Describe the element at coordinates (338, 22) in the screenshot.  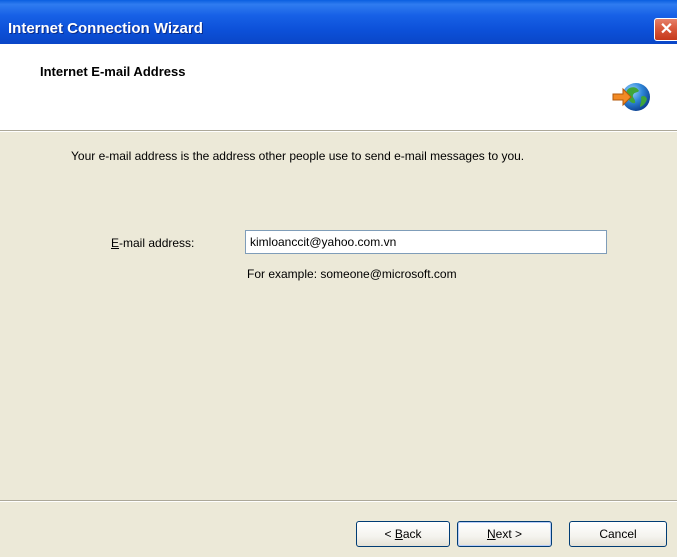
I see `title-bar: Internet Connection Wizard ✕` at that location.